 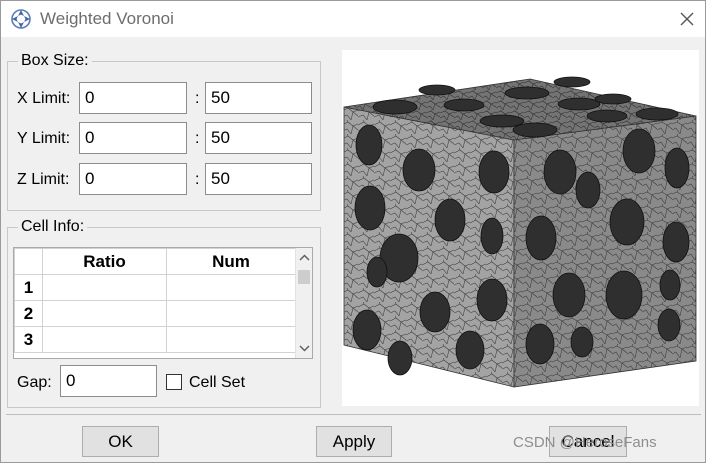 I want to click on window-title: Weighted Voronoi, so click(x=107, y=18).